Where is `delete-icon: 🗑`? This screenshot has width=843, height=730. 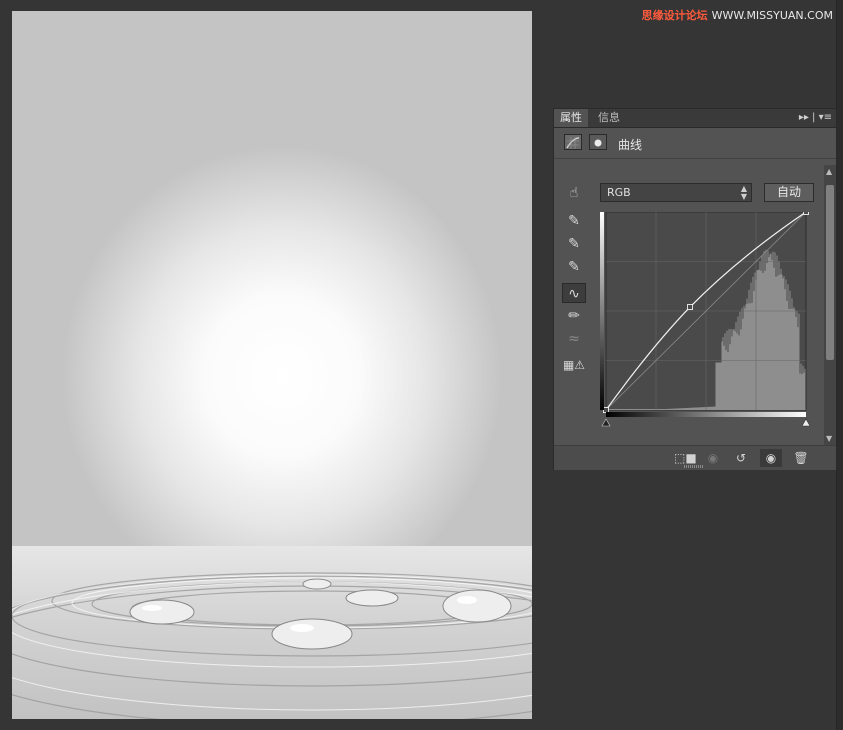
delete-icon: 🗑 is located at coordinates (801, 458).